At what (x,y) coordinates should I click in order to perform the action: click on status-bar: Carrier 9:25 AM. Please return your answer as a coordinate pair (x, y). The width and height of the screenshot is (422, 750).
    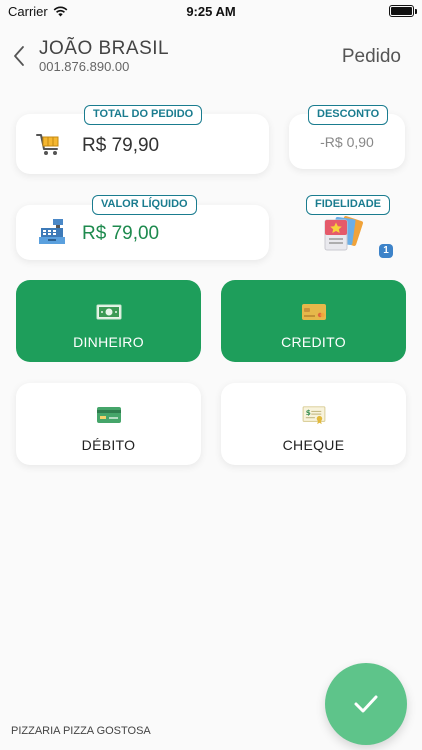
    Looking at the image, I should click on (211, 11).